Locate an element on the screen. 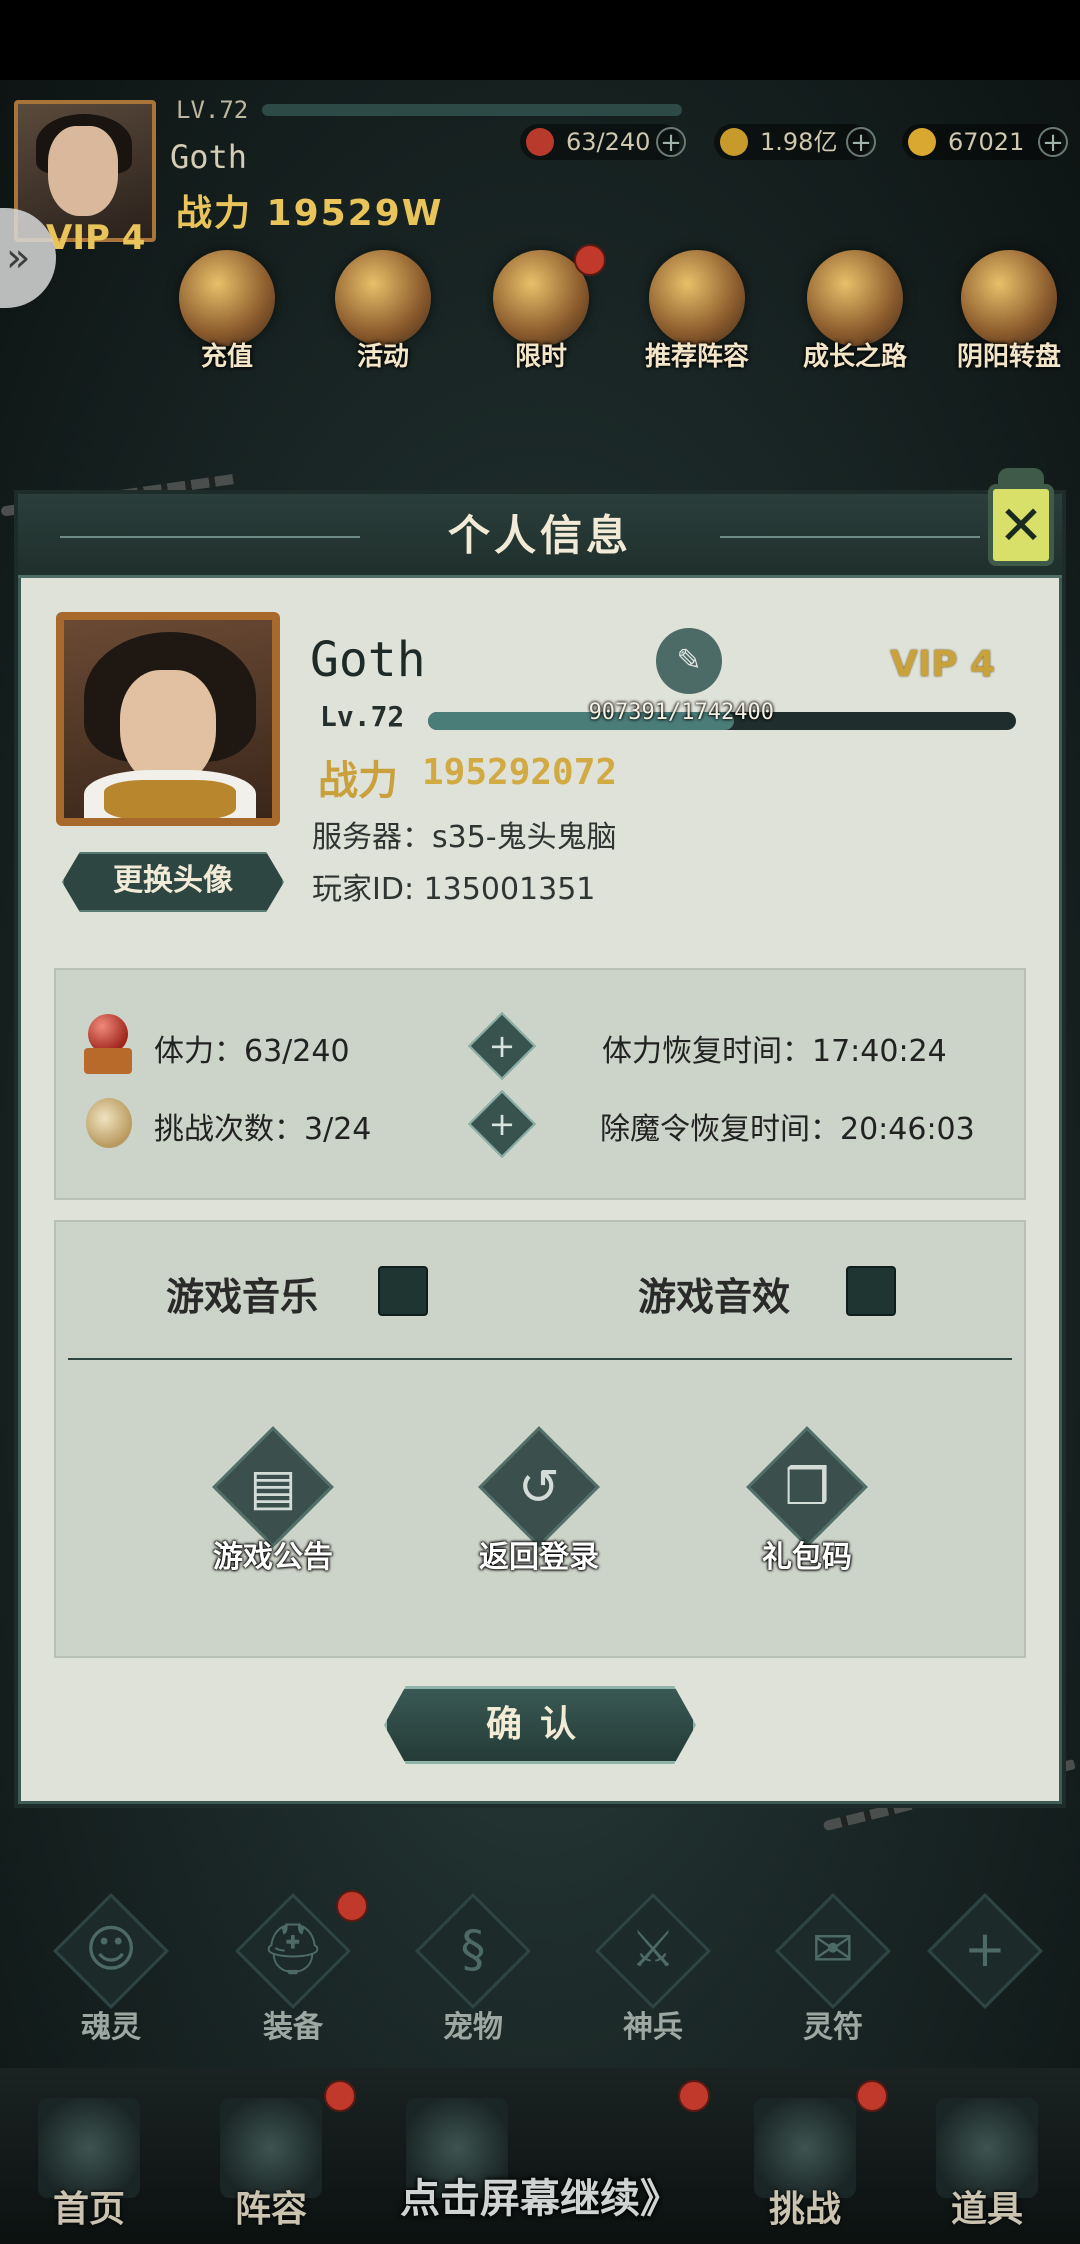 The width and height of the screenshot is (1080, 2244). close-button: ✕ is located at coordinates (1021, 522).